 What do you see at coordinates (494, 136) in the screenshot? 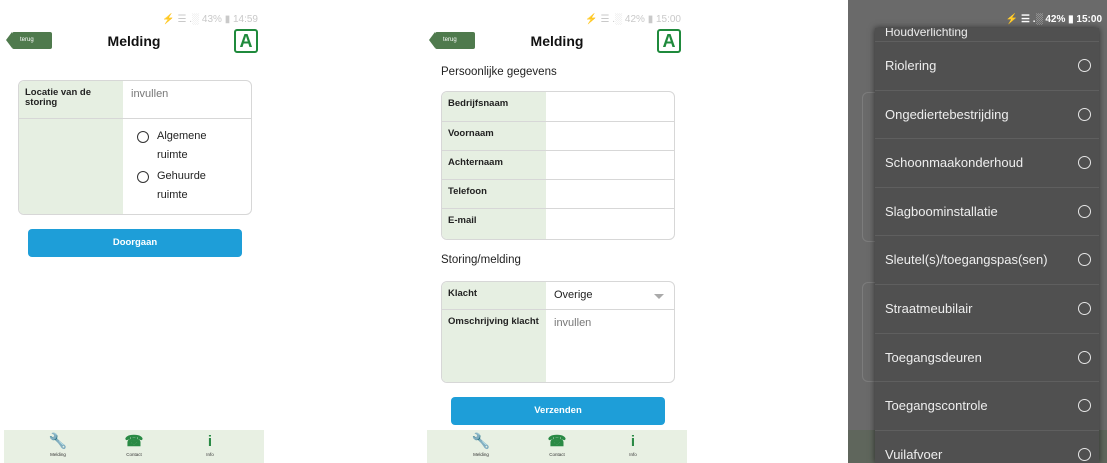
I see `field-label: Voornaam` at bounding box center [494, 136].